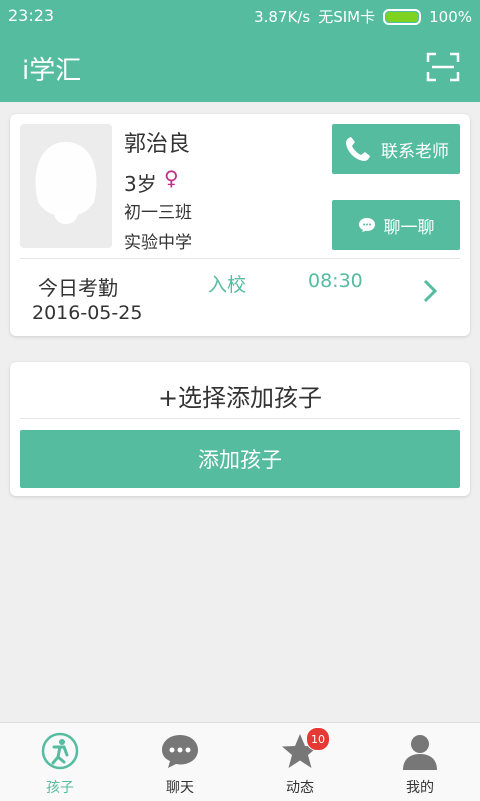 Image resolution: width=480 pixels, height=801 pixels. Describe the element at coordinates (366, 225) in the screenshot. I see `chat-bubble-icon` at that location.